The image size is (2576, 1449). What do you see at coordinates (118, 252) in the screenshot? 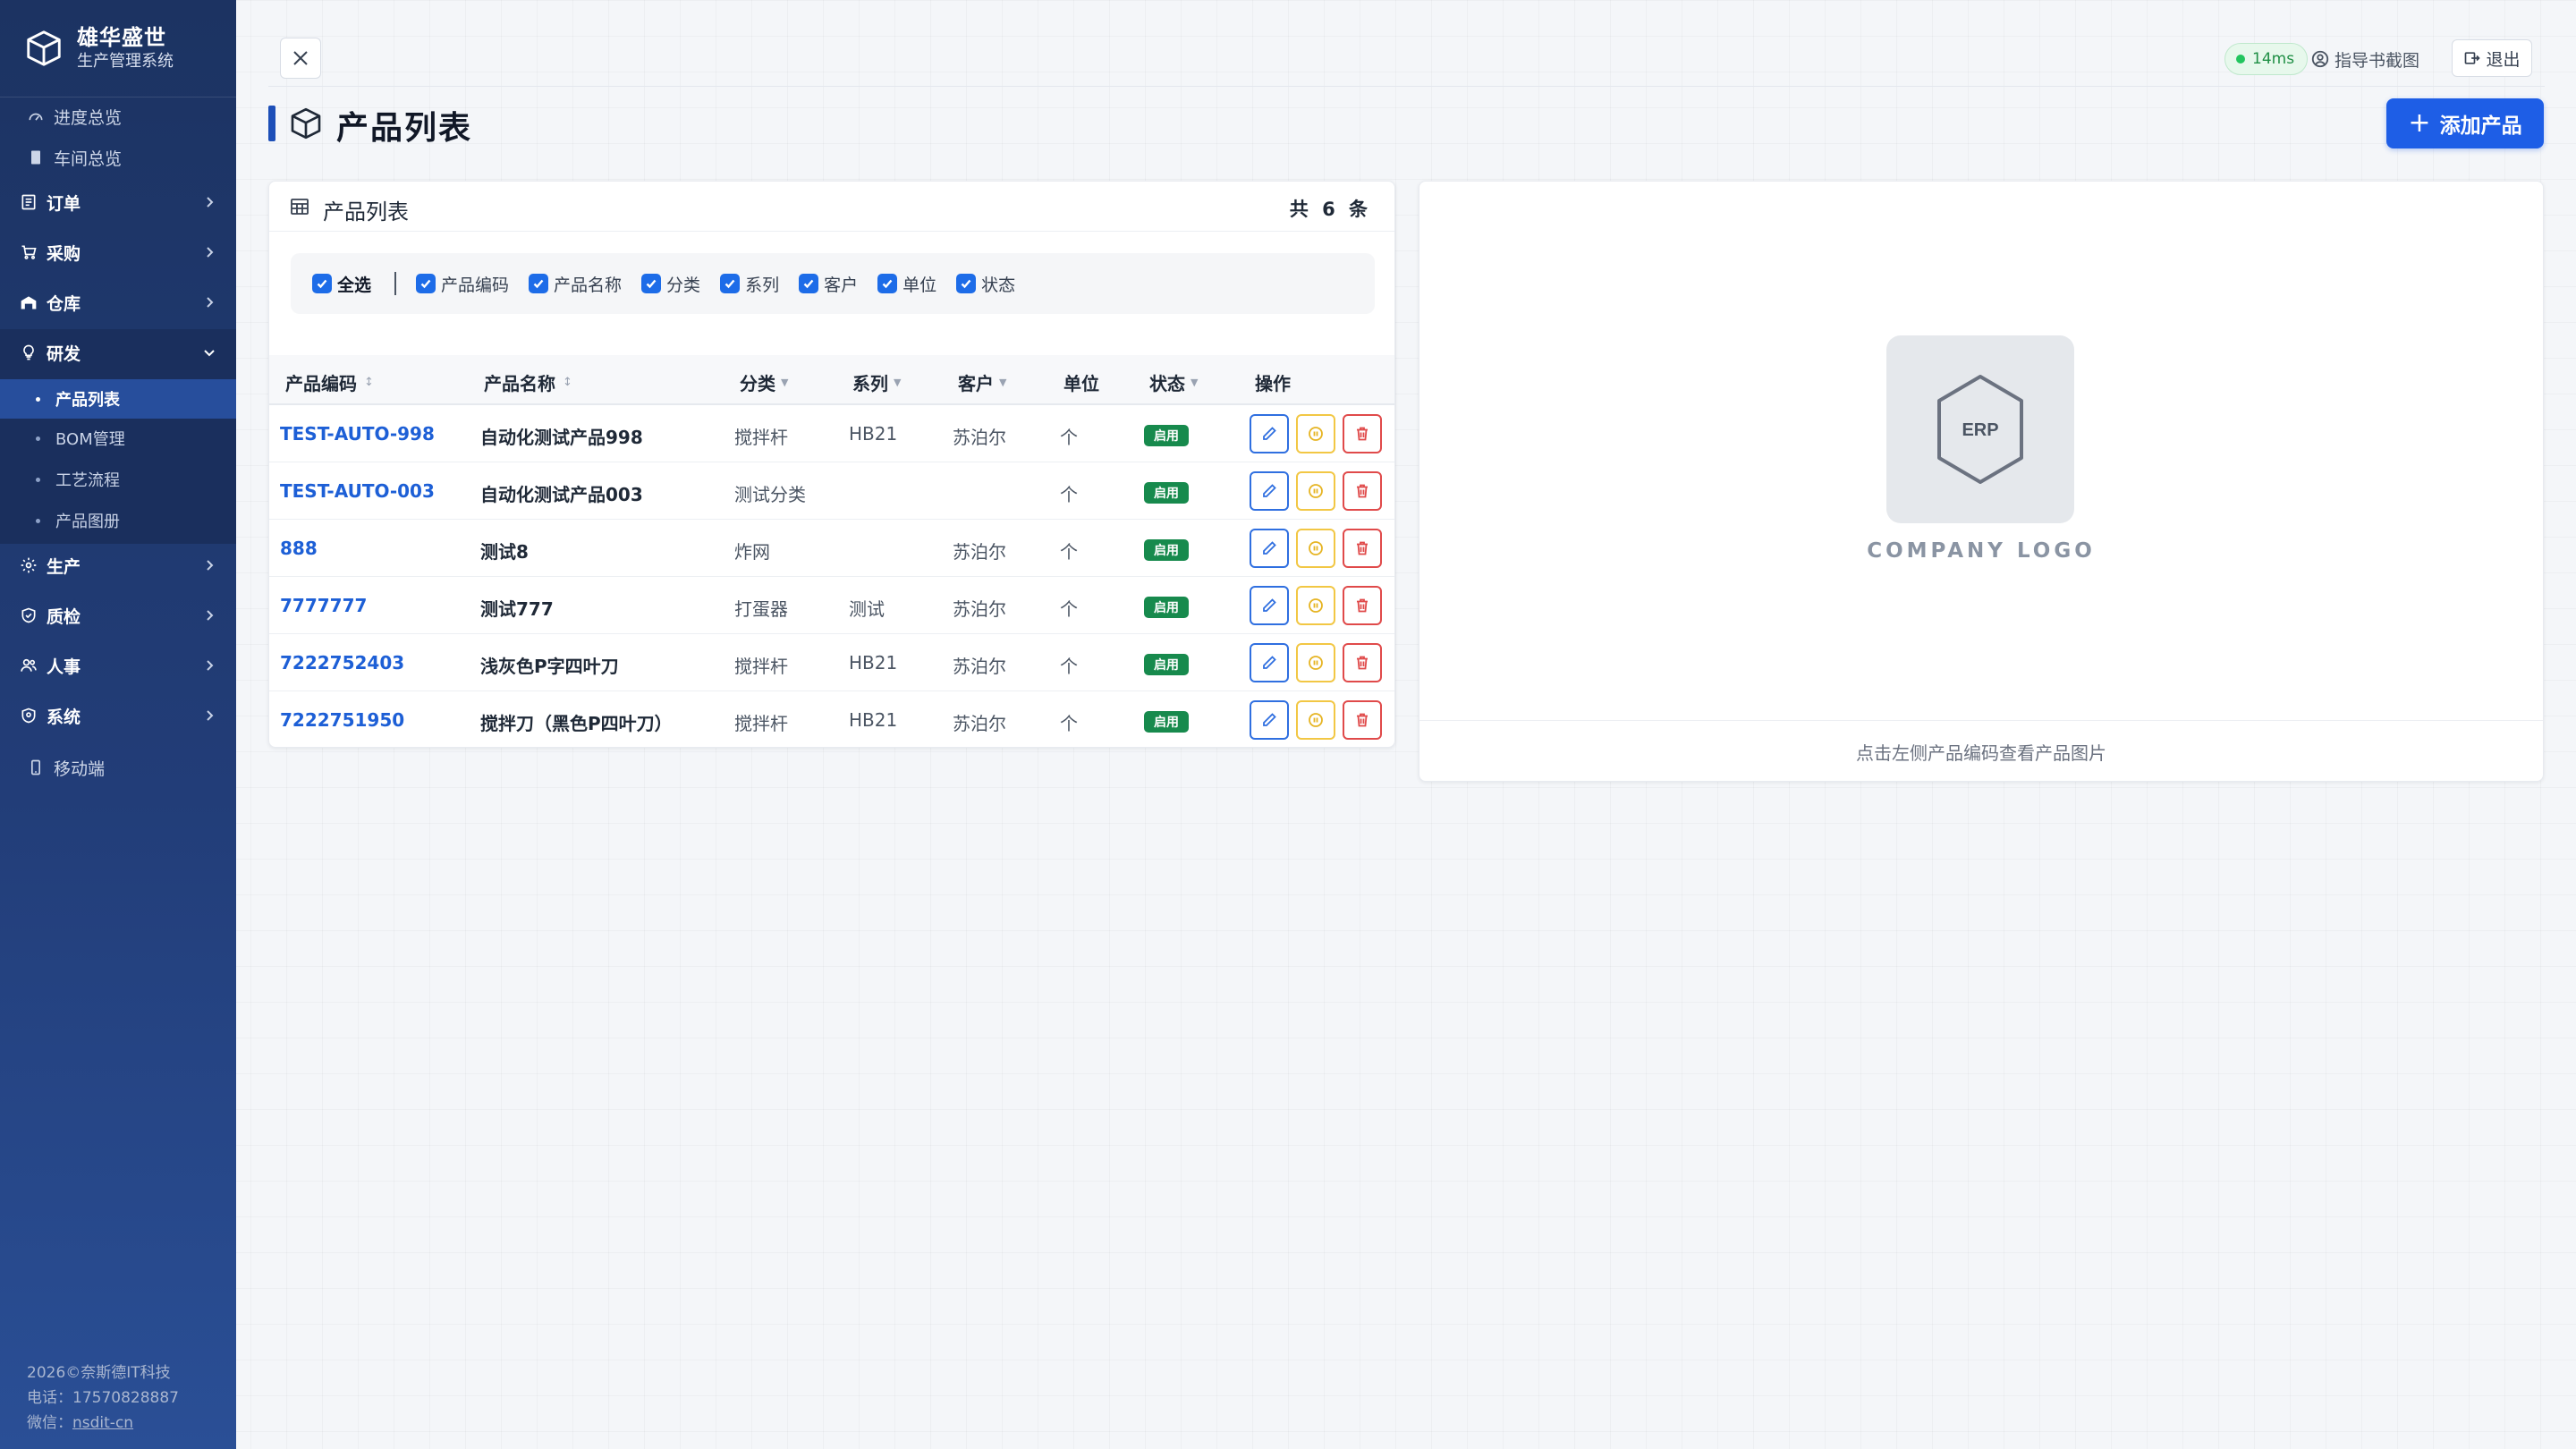
I see `nav-group-purchasing: 采购` at bounding box center [118, 252].